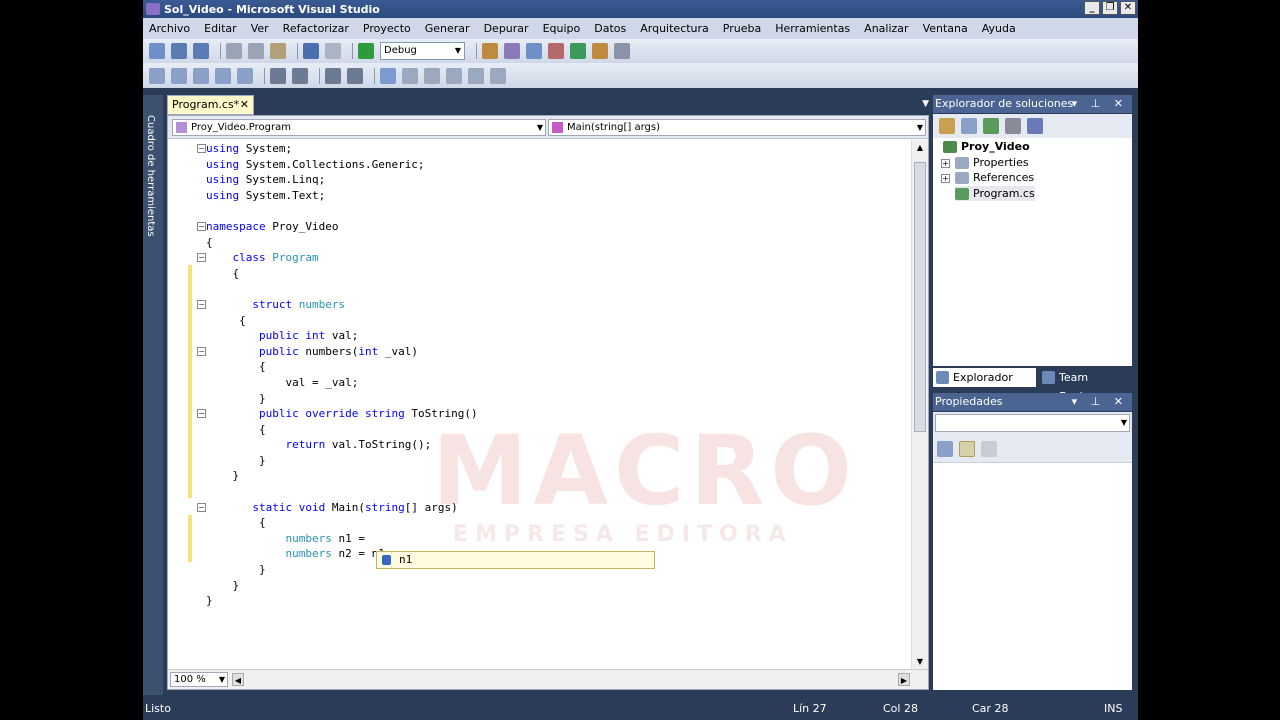  What do you see at coordinates (512, 51) in the screenshot?
I see `solution-explorer-icon` at bounding box center [512, 51].